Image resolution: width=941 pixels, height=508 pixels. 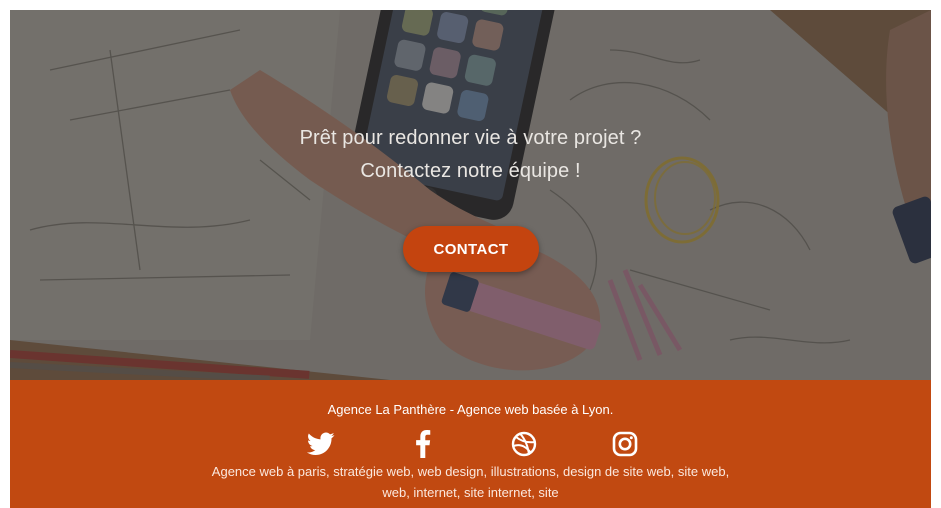 What do you see at coordinates (470, 171) in the screenshot?
I see `hero-heading-line-2: Contactez notre équipe !` at bounding box center [470, 171].